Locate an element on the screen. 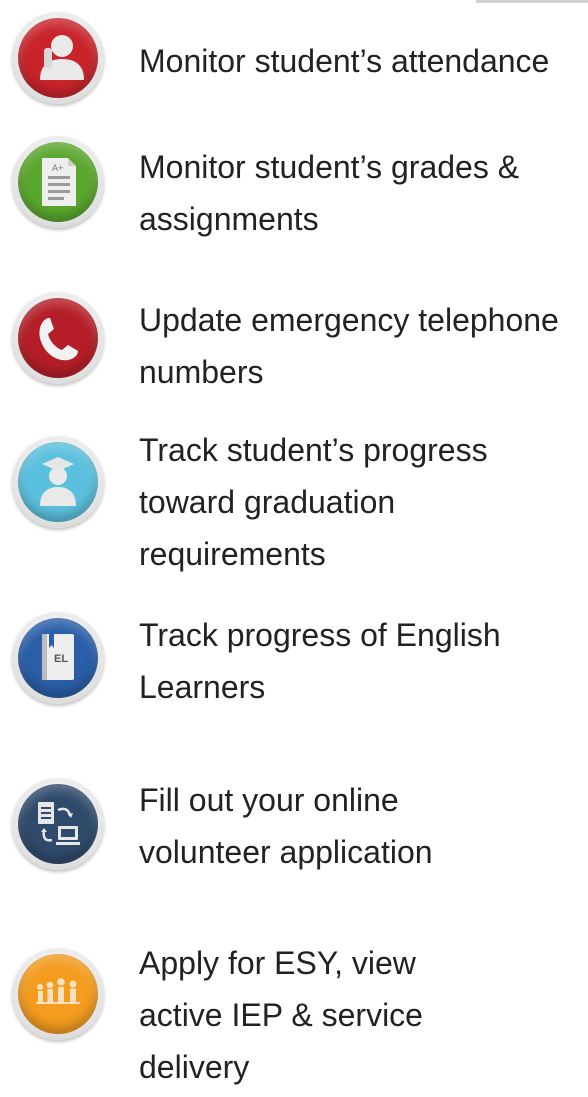 This screenshot has width=588, height=1097. graded-paper-icon: A+ is located at coordinates (58, 182).